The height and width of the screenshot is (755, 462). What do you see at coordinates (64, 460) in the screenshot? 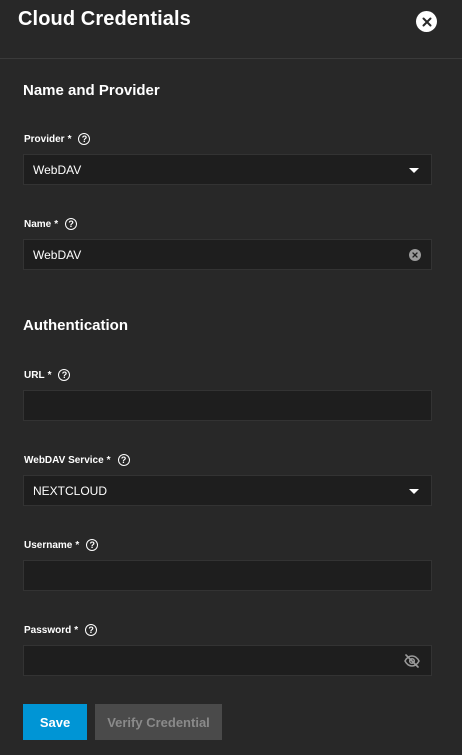
I see `webdav-service-label-text: WebDAV Service` at bounding box center [64, 460].